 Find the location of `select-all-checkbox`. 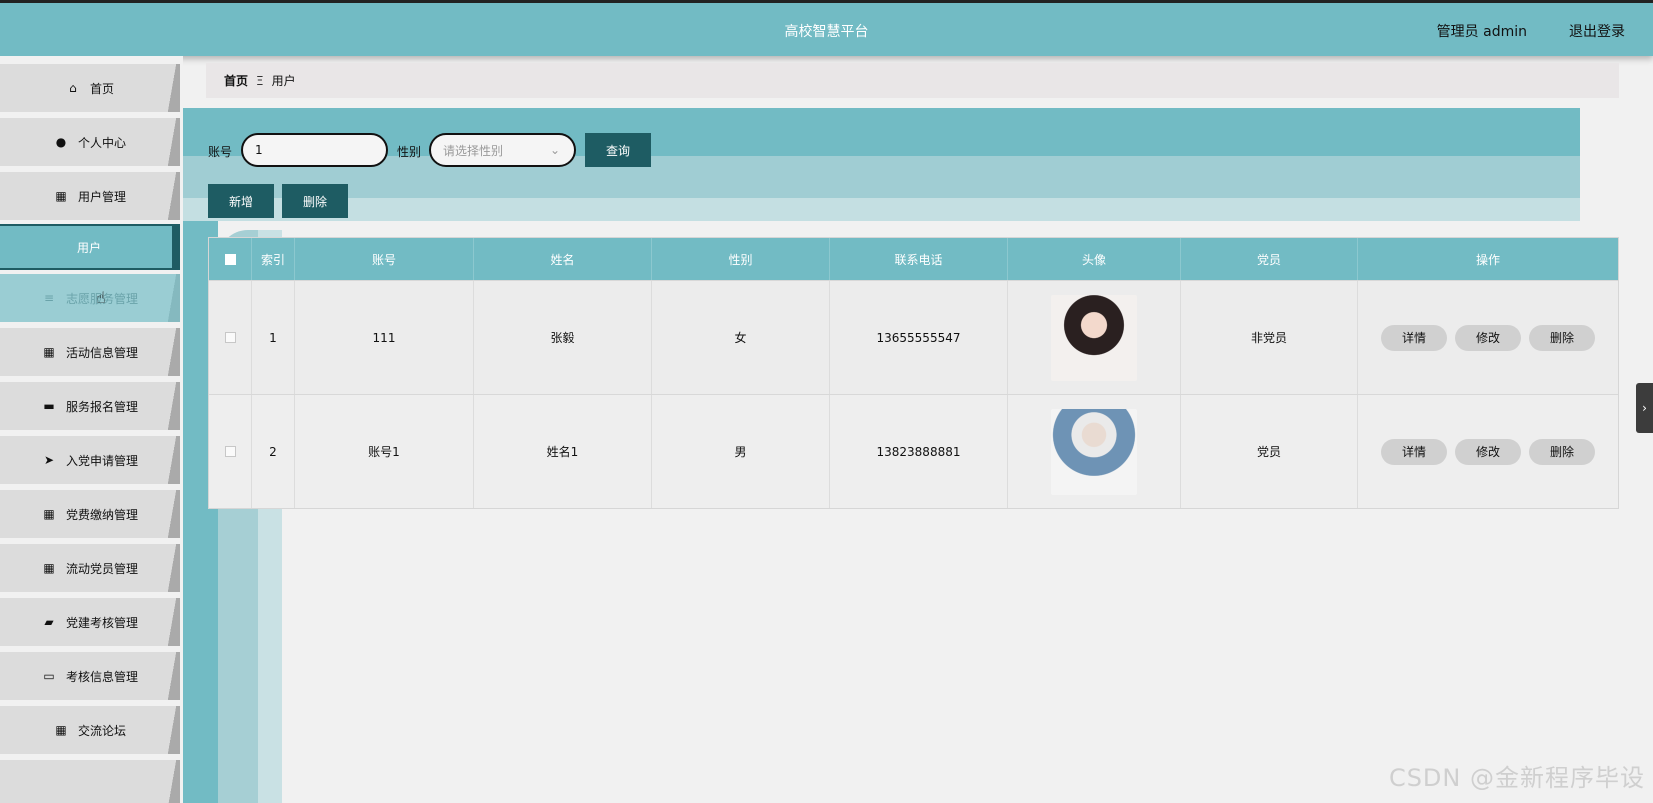

select-all-checkbox is located at coordinates (230, 259).